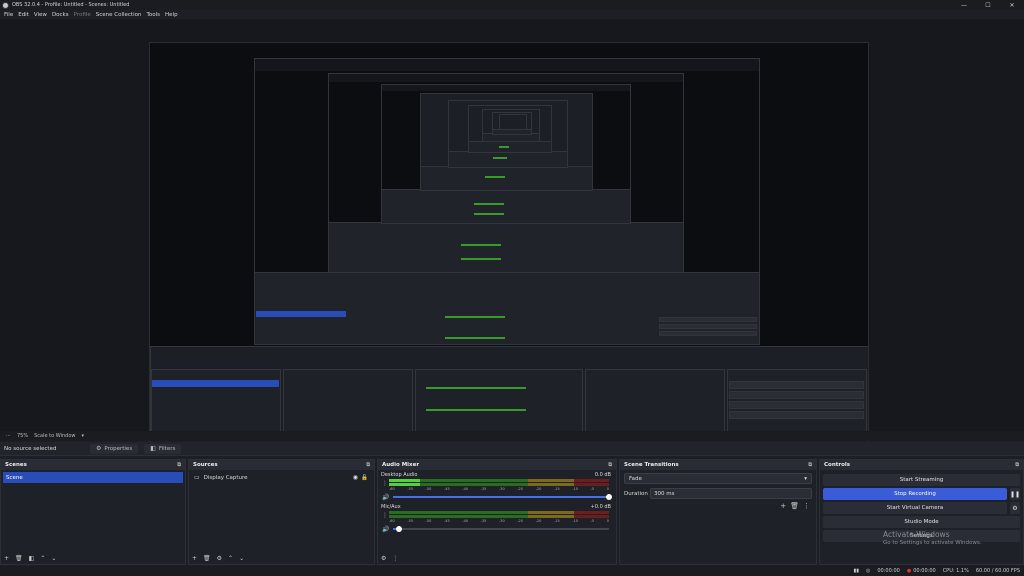 This screenshot has width=1024, height=576. Describe the element at coordinates (83, 436) in the screenshot. I see `scale-mode-chevron-icon: ▾` at that location.